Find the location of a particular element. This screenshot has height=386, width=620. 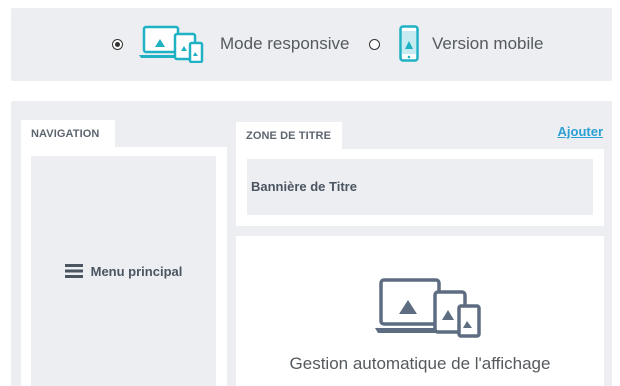

auto-display-caption: Gestion automatique de l'affichage is located at coordinates (420, 363).